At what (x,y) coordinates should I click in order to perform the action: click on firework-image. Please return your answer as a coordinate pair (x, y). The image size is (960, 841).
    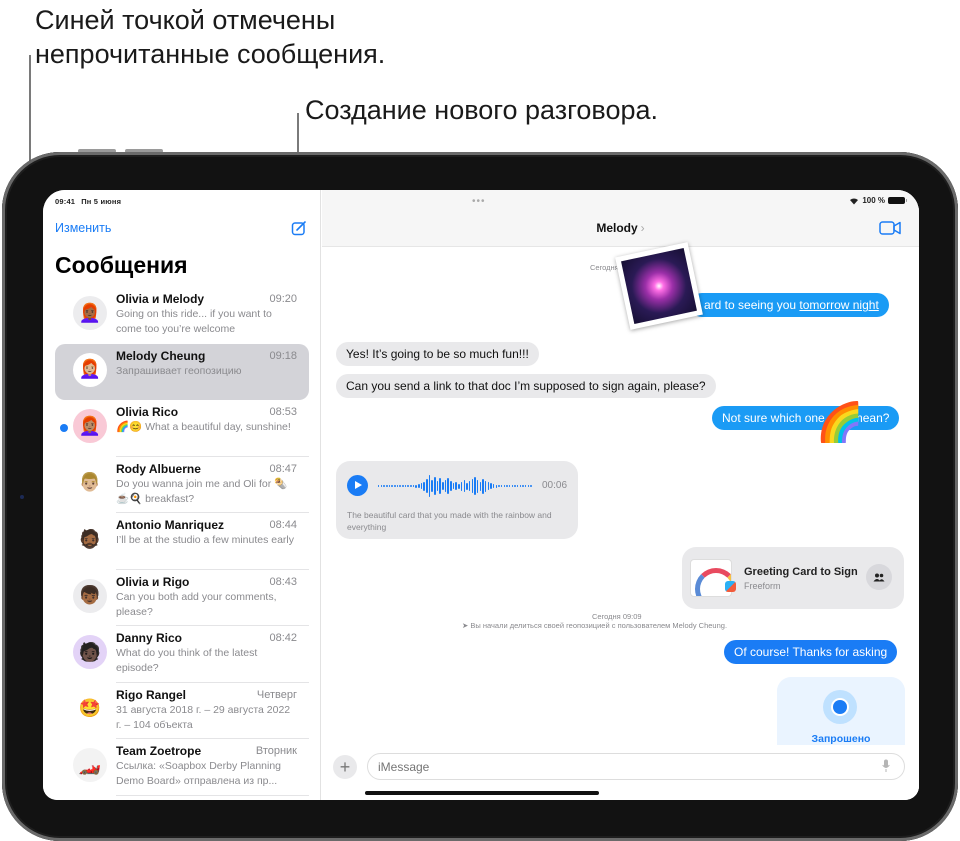
    Looking at the image, I should click on (659, 286).